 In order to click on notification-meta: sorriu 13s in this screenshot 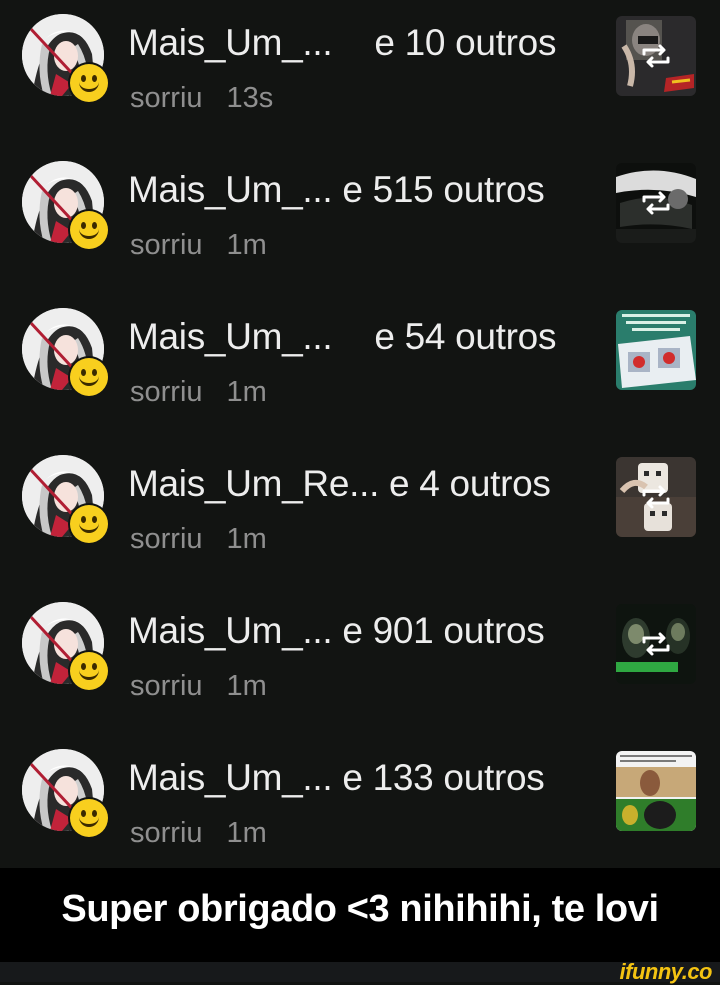, I will do `click(201, 98)`.